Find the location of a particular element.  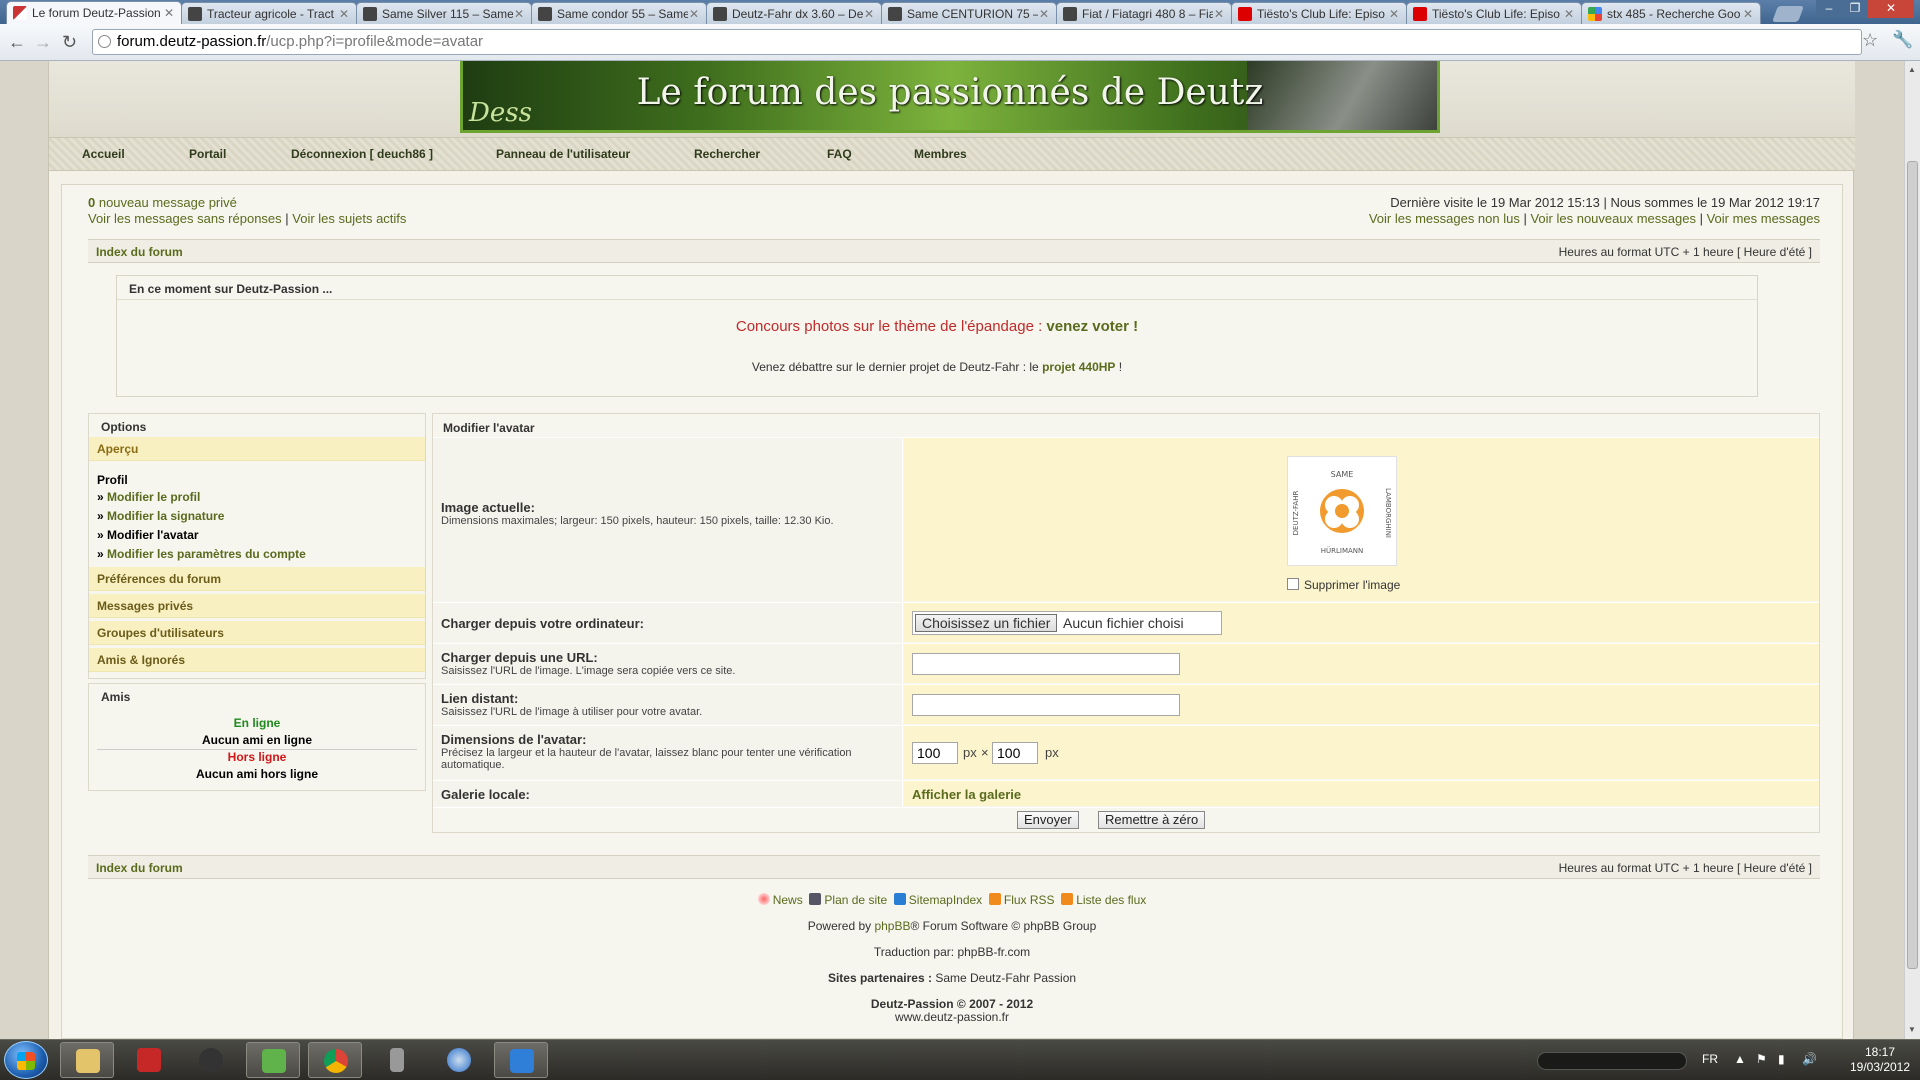

action-center-flag-icon: ⚑ is located at coordinates (1761, 1059).